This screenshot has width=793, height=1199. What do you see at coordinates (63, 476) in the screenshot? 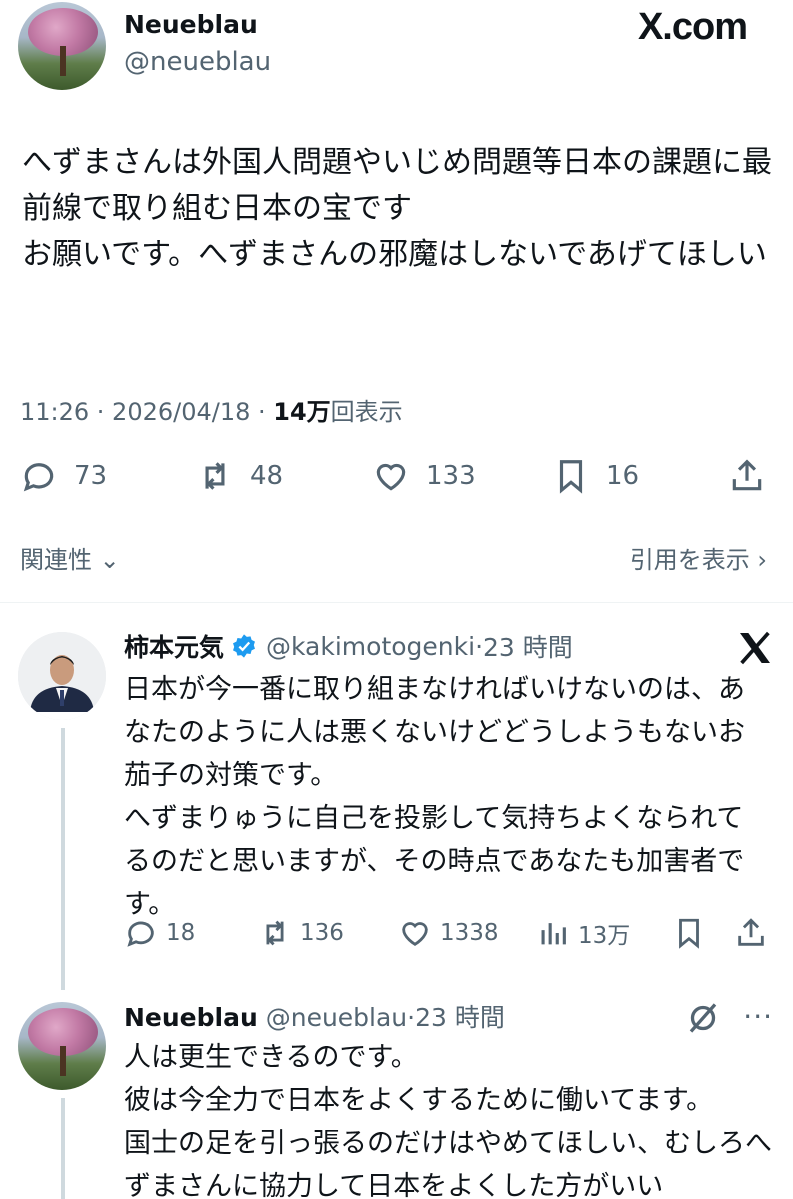
I see `reply-button: 73` at bounding box center [63, 476].